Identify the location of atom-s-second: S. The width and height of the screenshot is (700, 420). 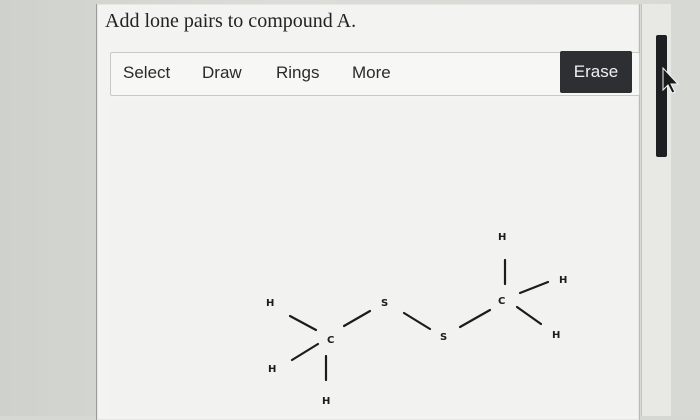
(443, 337).